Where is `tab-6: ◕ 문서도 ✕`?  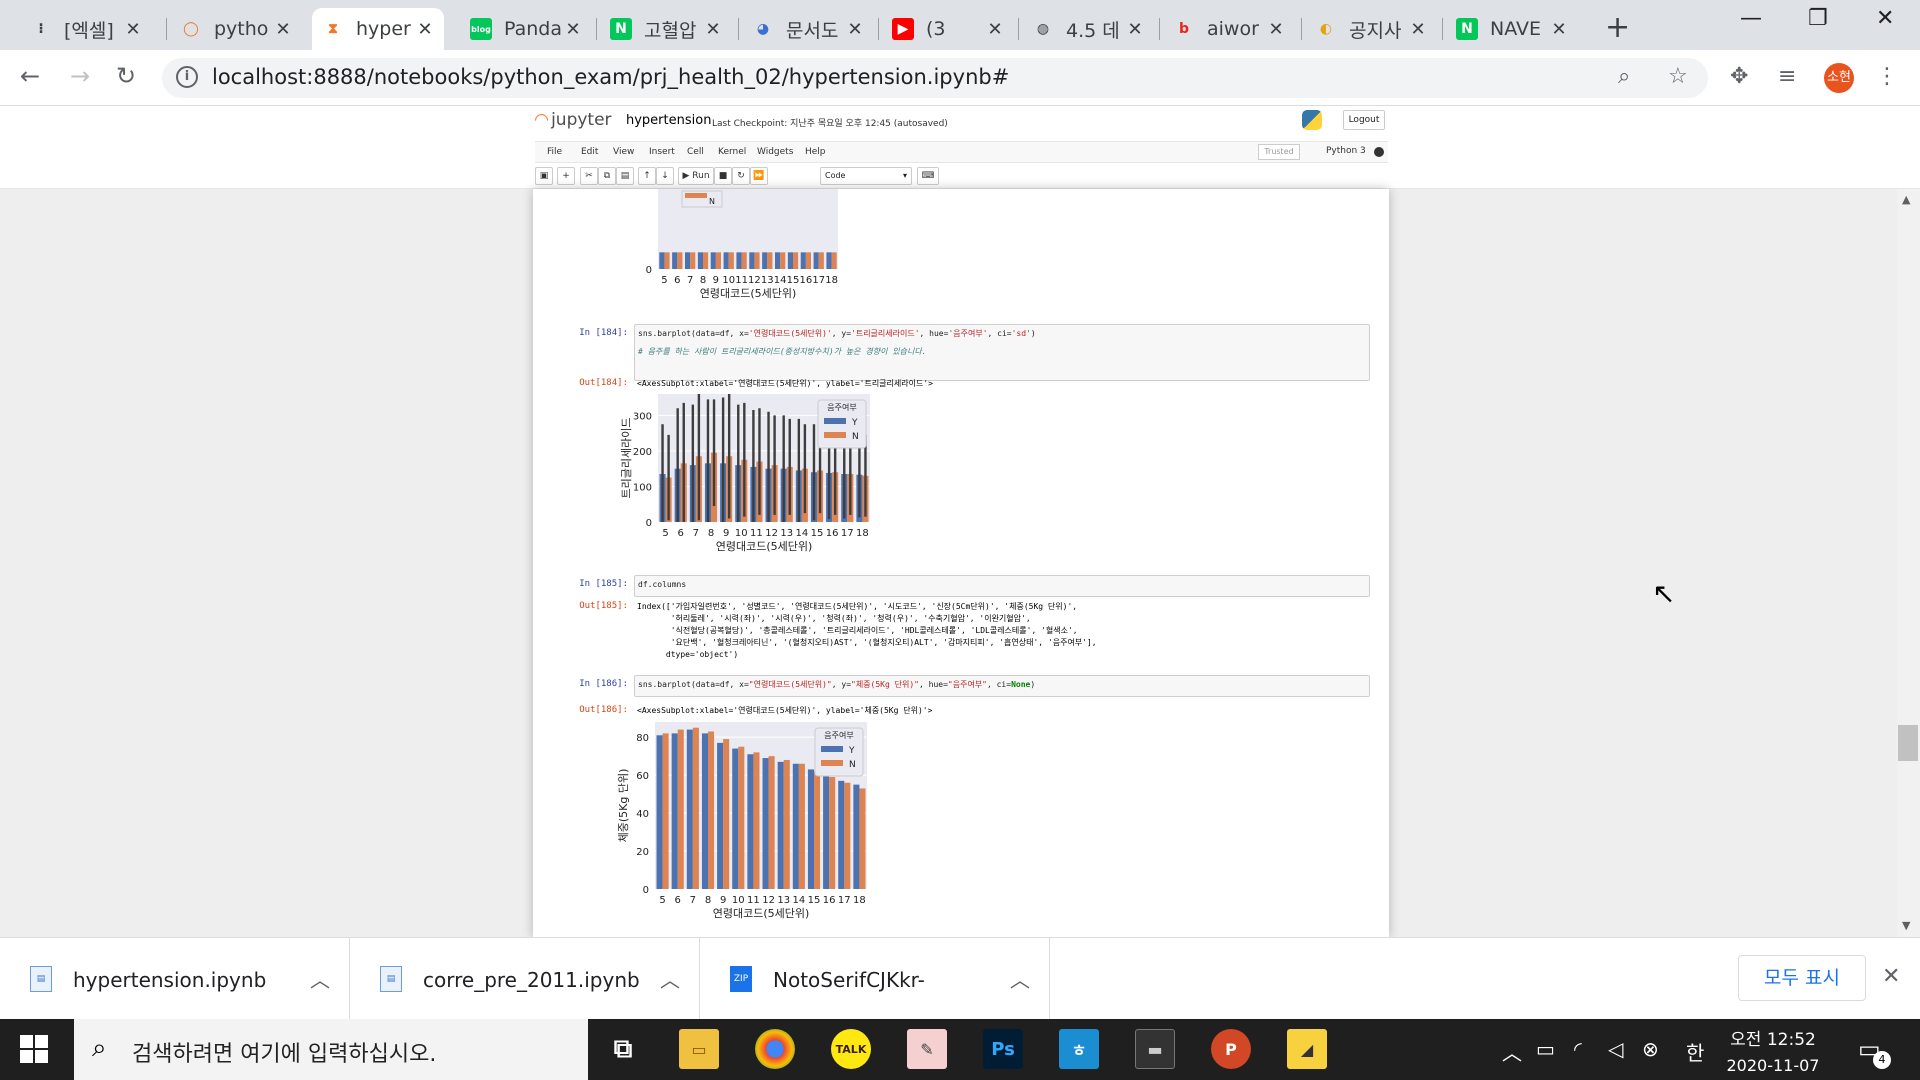
tab-6: ◕ 문서도 ✕ is located at coordinates (808, 29).